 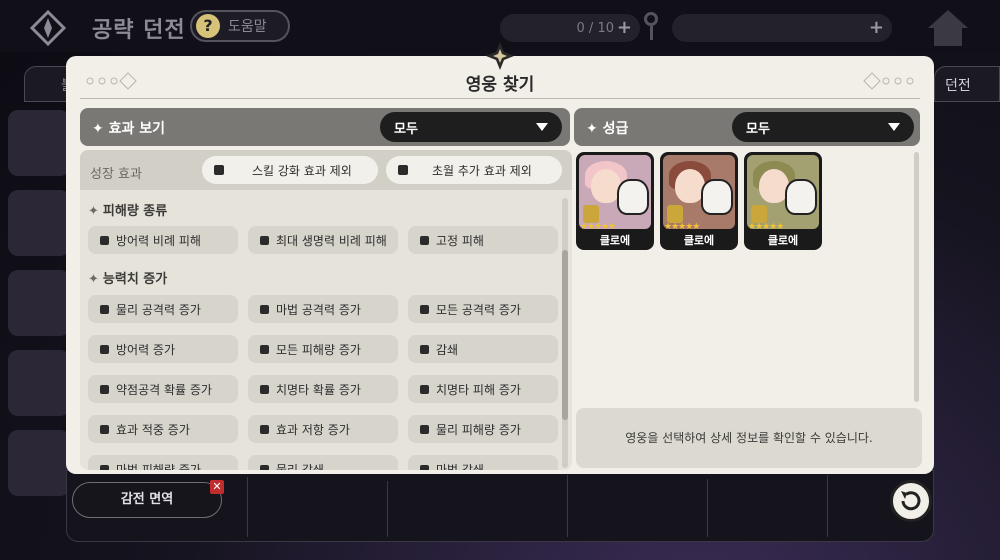 I want to click on reset-button, so click(x=911, y=501).